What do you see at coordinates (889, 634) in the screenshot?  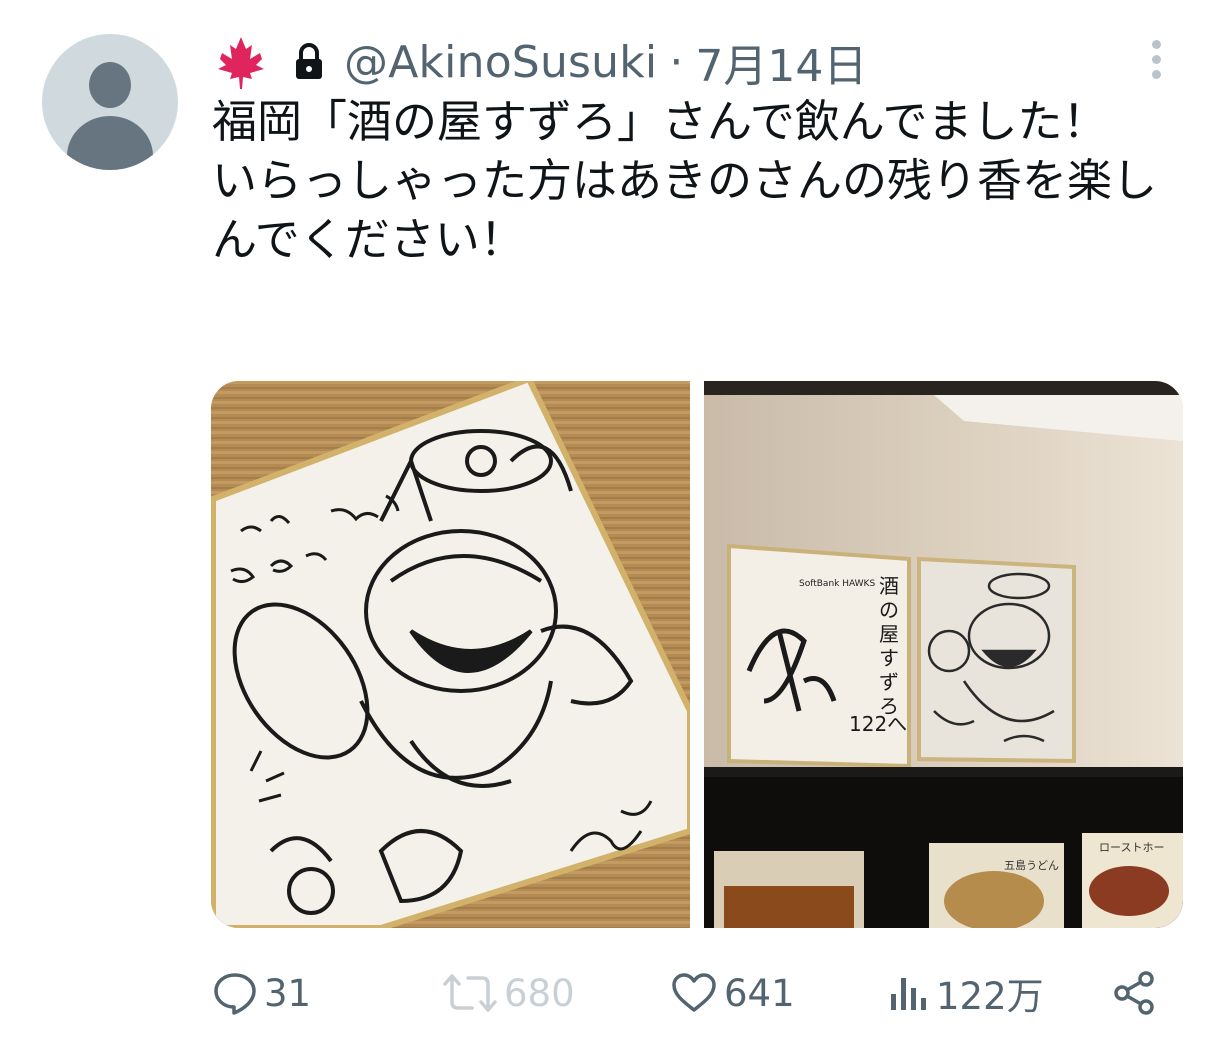 I see `svg-text: 屋` at bounding box center [889, 634].